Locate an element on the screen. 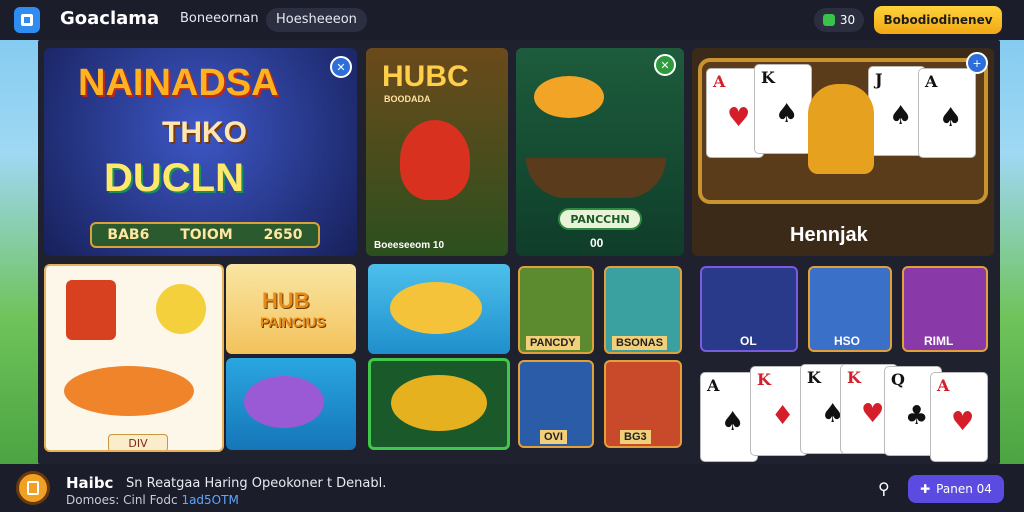 This screenshot has height=512, width=1024. game-tile-pancdy: PANCDY is located at coordinates (556, 310).